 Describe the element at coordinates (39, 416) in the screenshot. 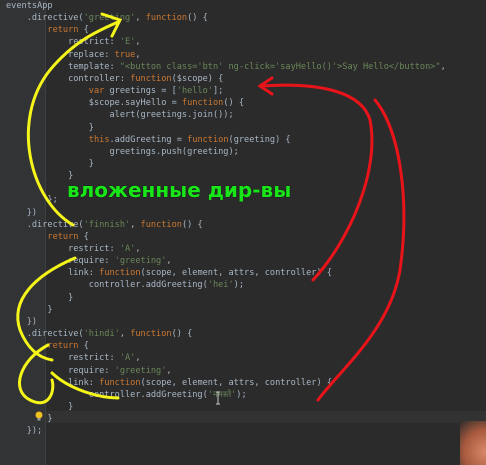

I see `lightbulb-icon` at that location.